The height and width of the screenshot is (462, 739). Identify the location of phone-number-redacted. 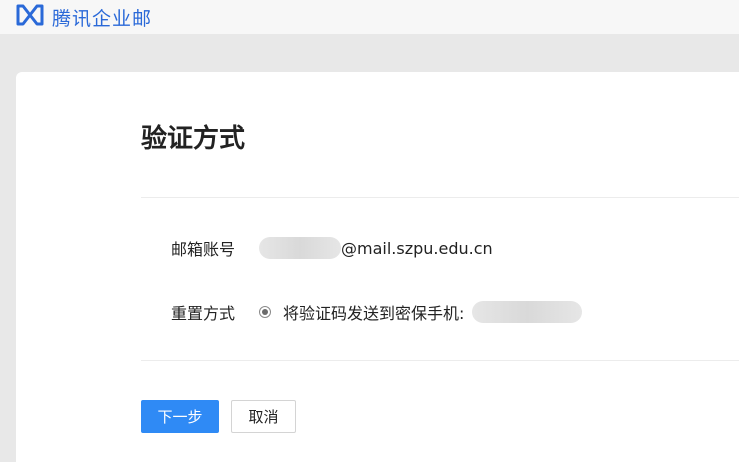
(527, 312).